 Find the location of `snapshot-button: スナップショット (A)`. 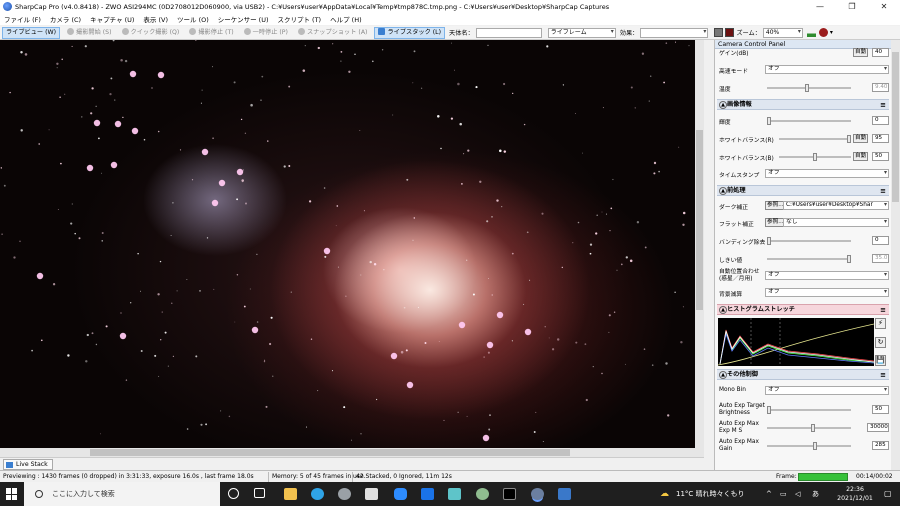

snapshot-button: スナップショット (A) is located at coordinates (333, 33).